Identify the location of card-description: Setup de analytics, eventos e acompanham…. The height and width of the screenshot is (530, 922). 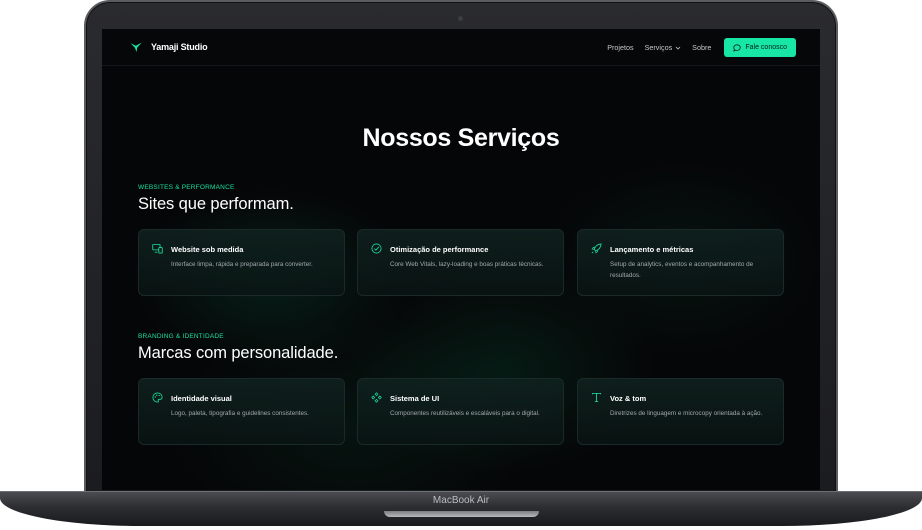
(682, 270).